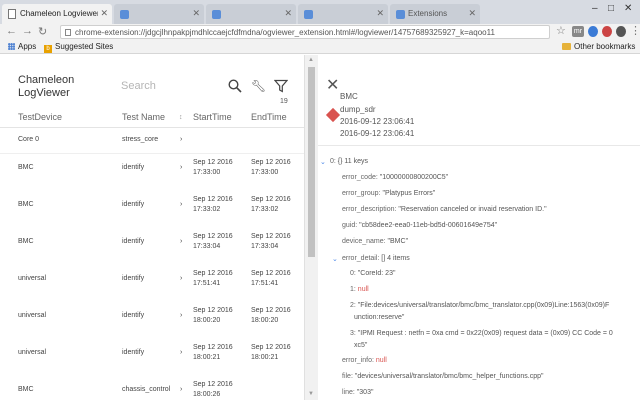 The image size is (640, 400). I want to click on scroll-up-icon: ▲, so click(311, 60).